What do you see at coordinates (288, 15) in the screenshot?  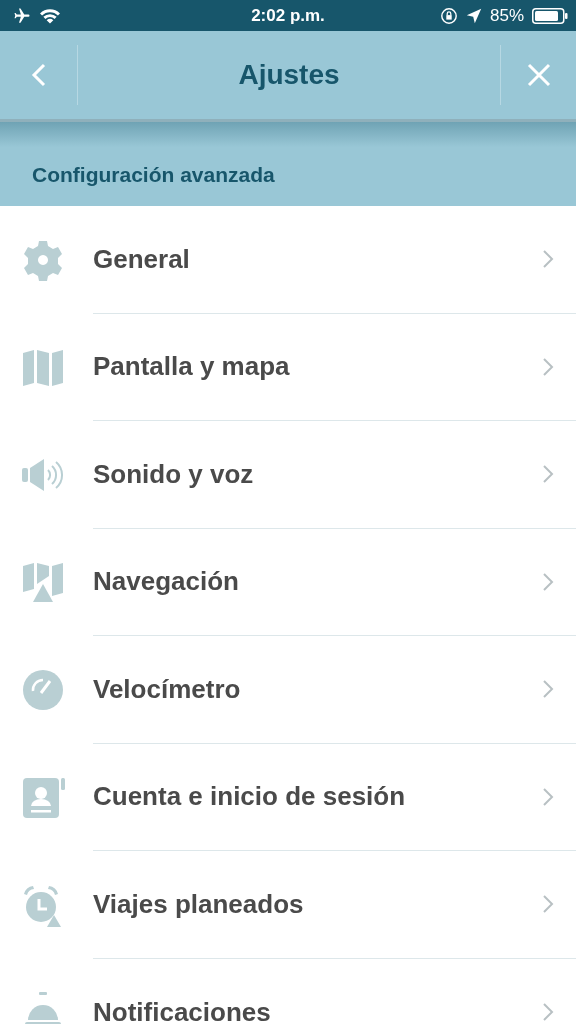 I see `status-time: 2:02 p.m.` at bounding box center [288, 15].